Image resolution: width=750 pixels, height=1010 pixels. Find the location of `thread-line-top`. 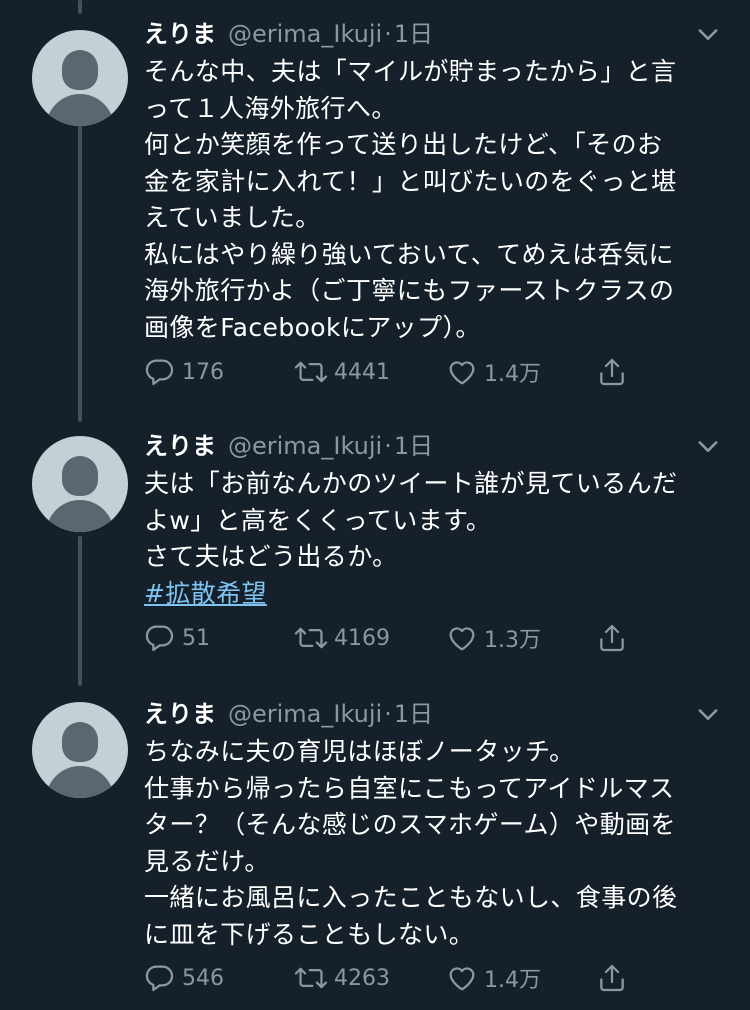

thread-line-top is located at coordinates (80, 7).